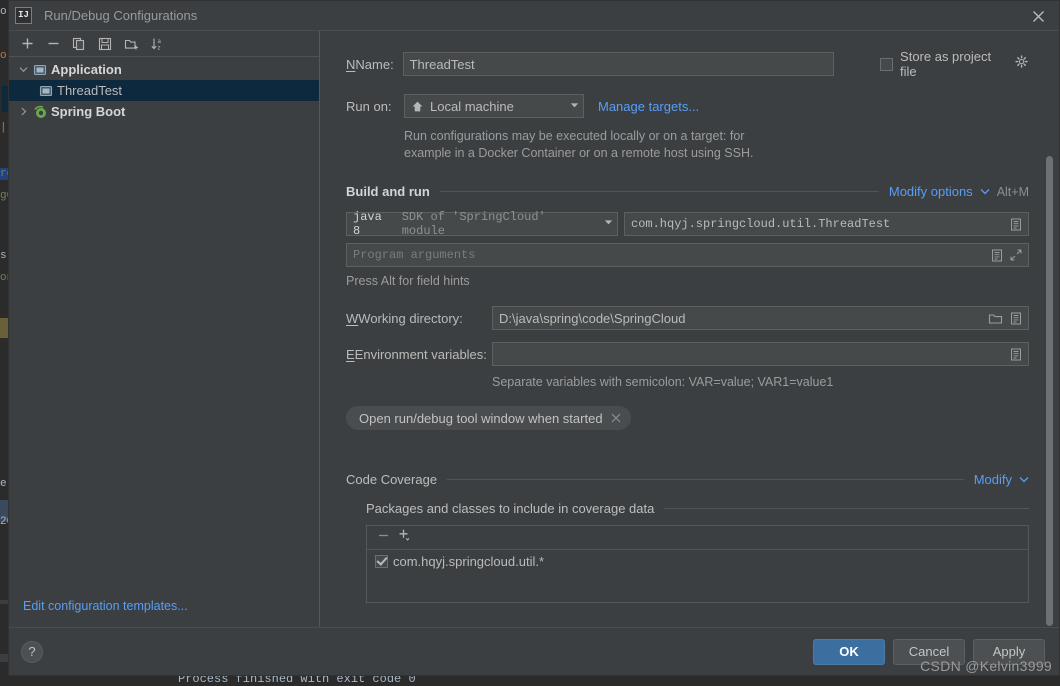  I want to click on tree-group-spring-boot: Spring Boot, so click(164, 111).